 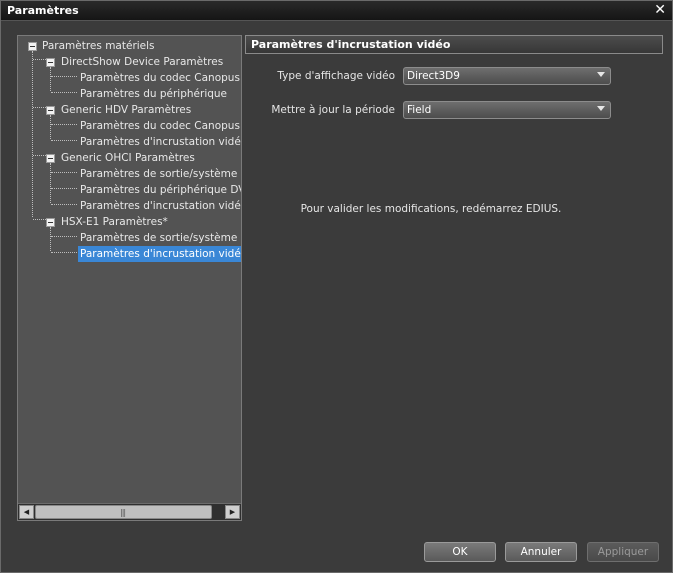 What do you see at coordinates (333, 110) in the screenshot?
I see `update-period-label: Mettre à jour la période` at bounding box center [333, 110].